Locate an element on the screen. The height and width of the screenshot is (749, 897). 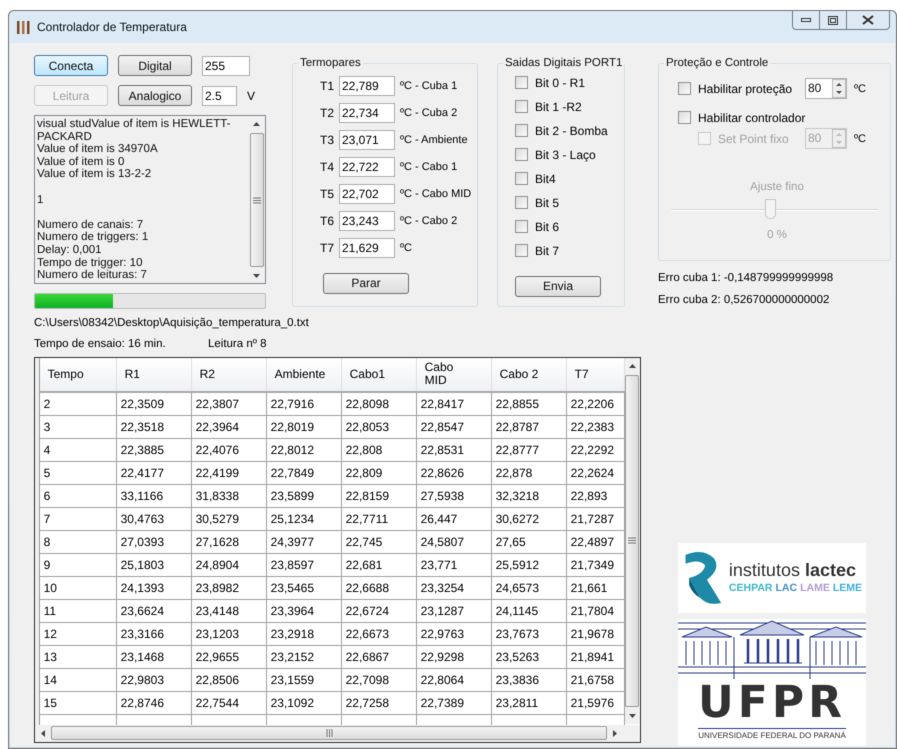
table-cell: 22,3509 is located at coordinates (154, 403).